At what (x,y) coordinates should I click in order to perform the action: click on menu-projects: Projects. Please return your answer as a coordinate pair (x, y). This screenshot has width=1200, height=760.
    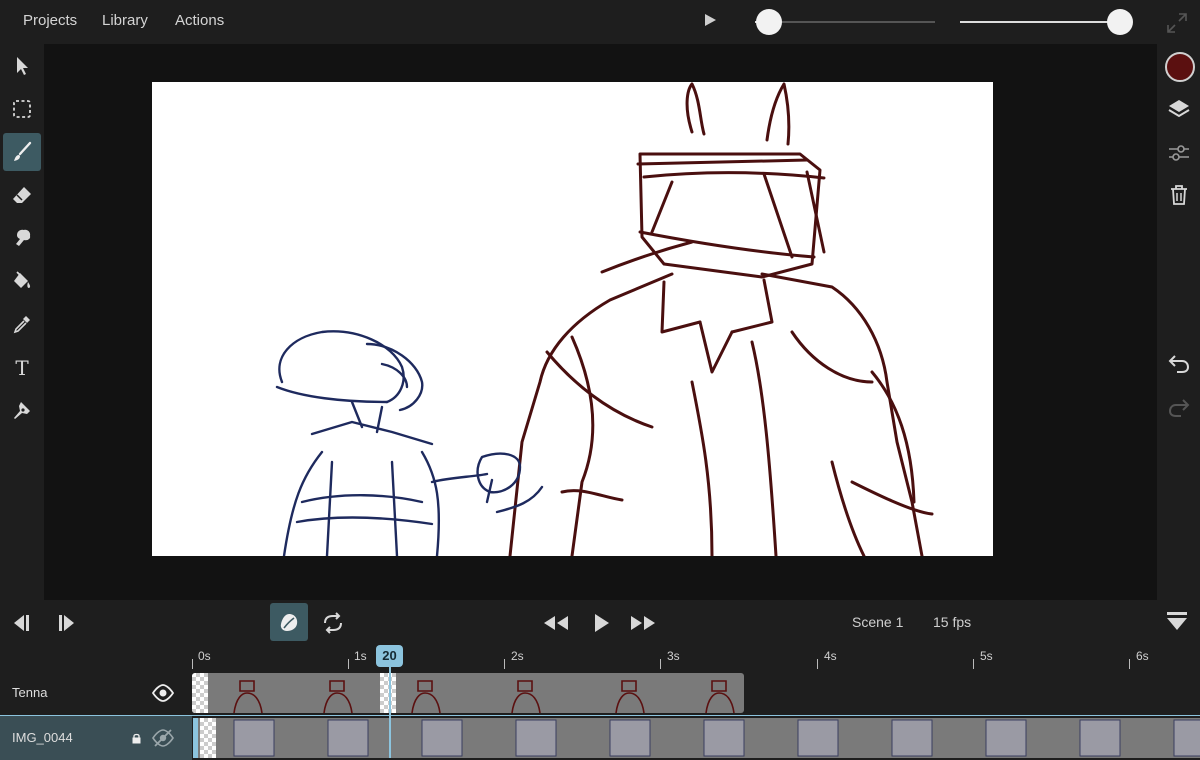
    Looking at the image, I should click on (50, 20).